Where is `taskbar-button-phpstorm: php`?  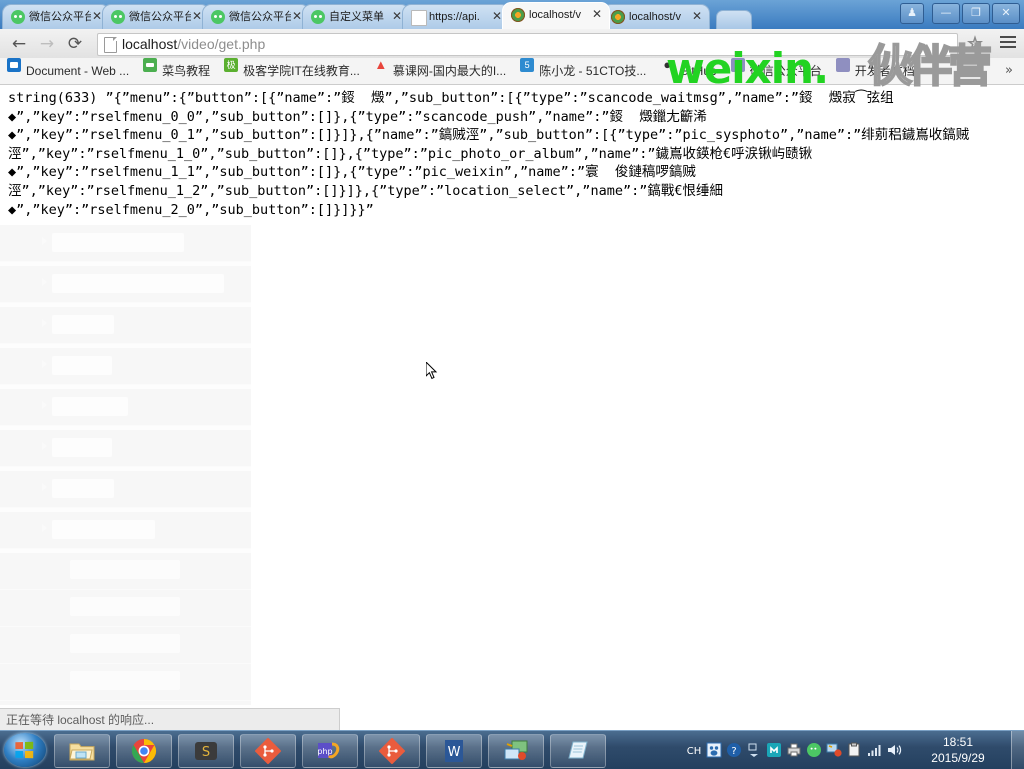
taskbar-button-phpstorm: php is located at coordinates (330, 751).